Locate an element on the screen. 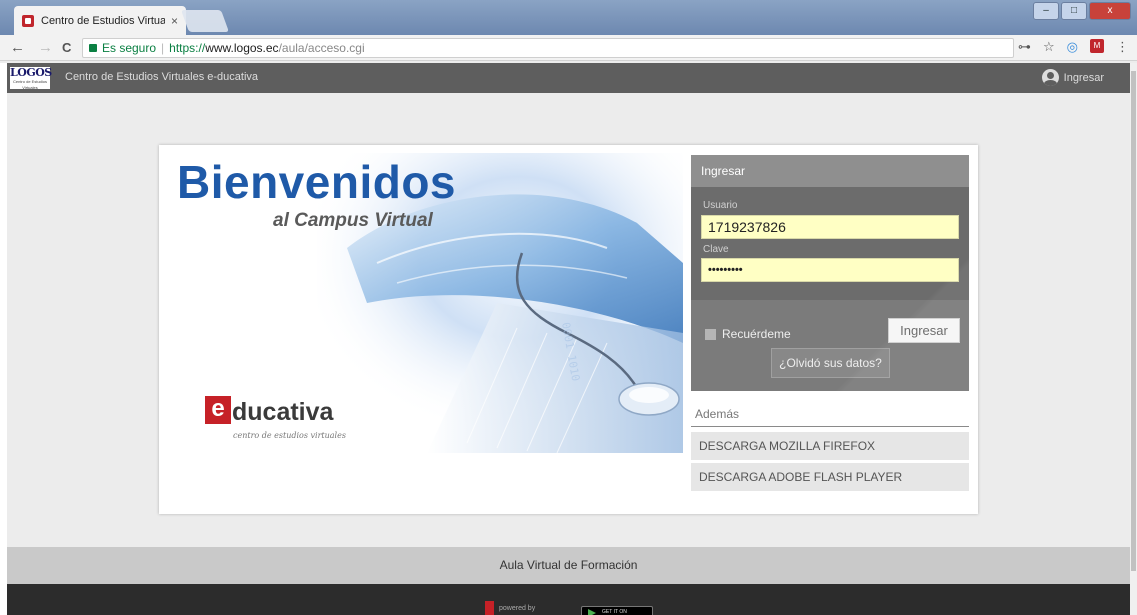  remember-me-label: Recuérdeme is located at coordinates (756, 334).